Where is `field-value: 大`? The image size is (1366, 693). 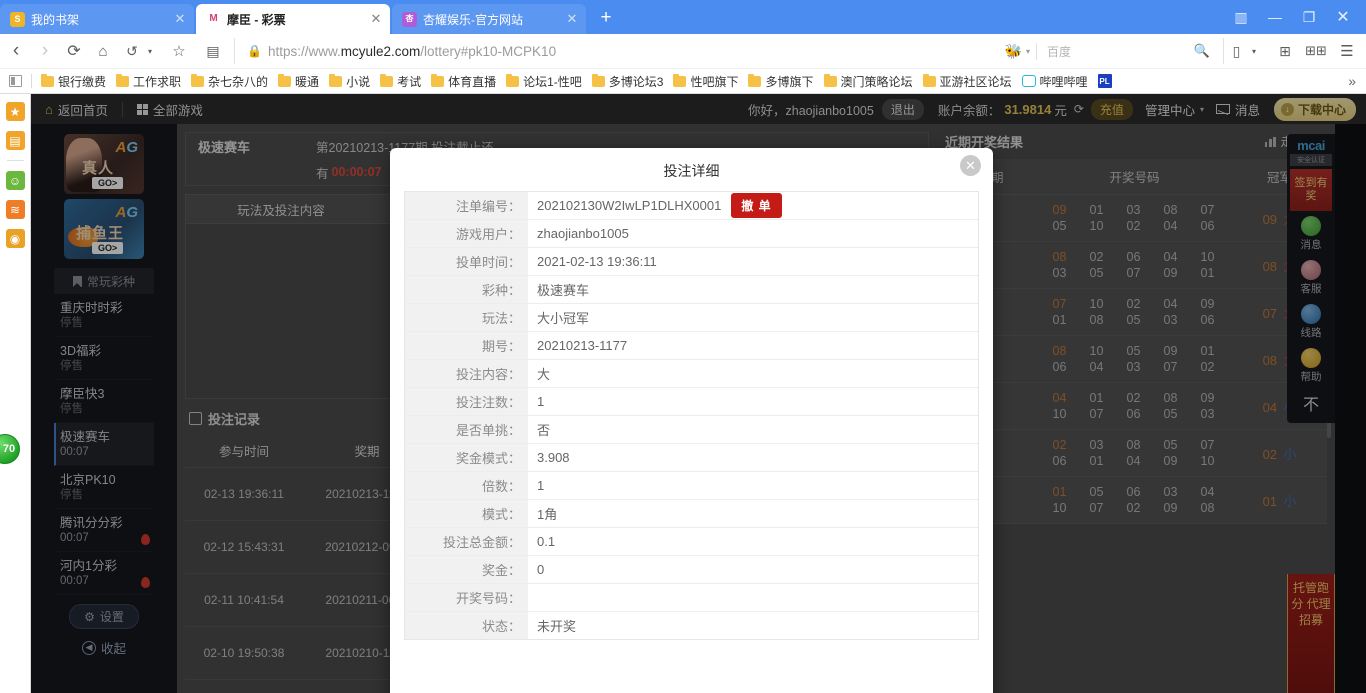
field-value: 大 is located at coordinates (753, 373).